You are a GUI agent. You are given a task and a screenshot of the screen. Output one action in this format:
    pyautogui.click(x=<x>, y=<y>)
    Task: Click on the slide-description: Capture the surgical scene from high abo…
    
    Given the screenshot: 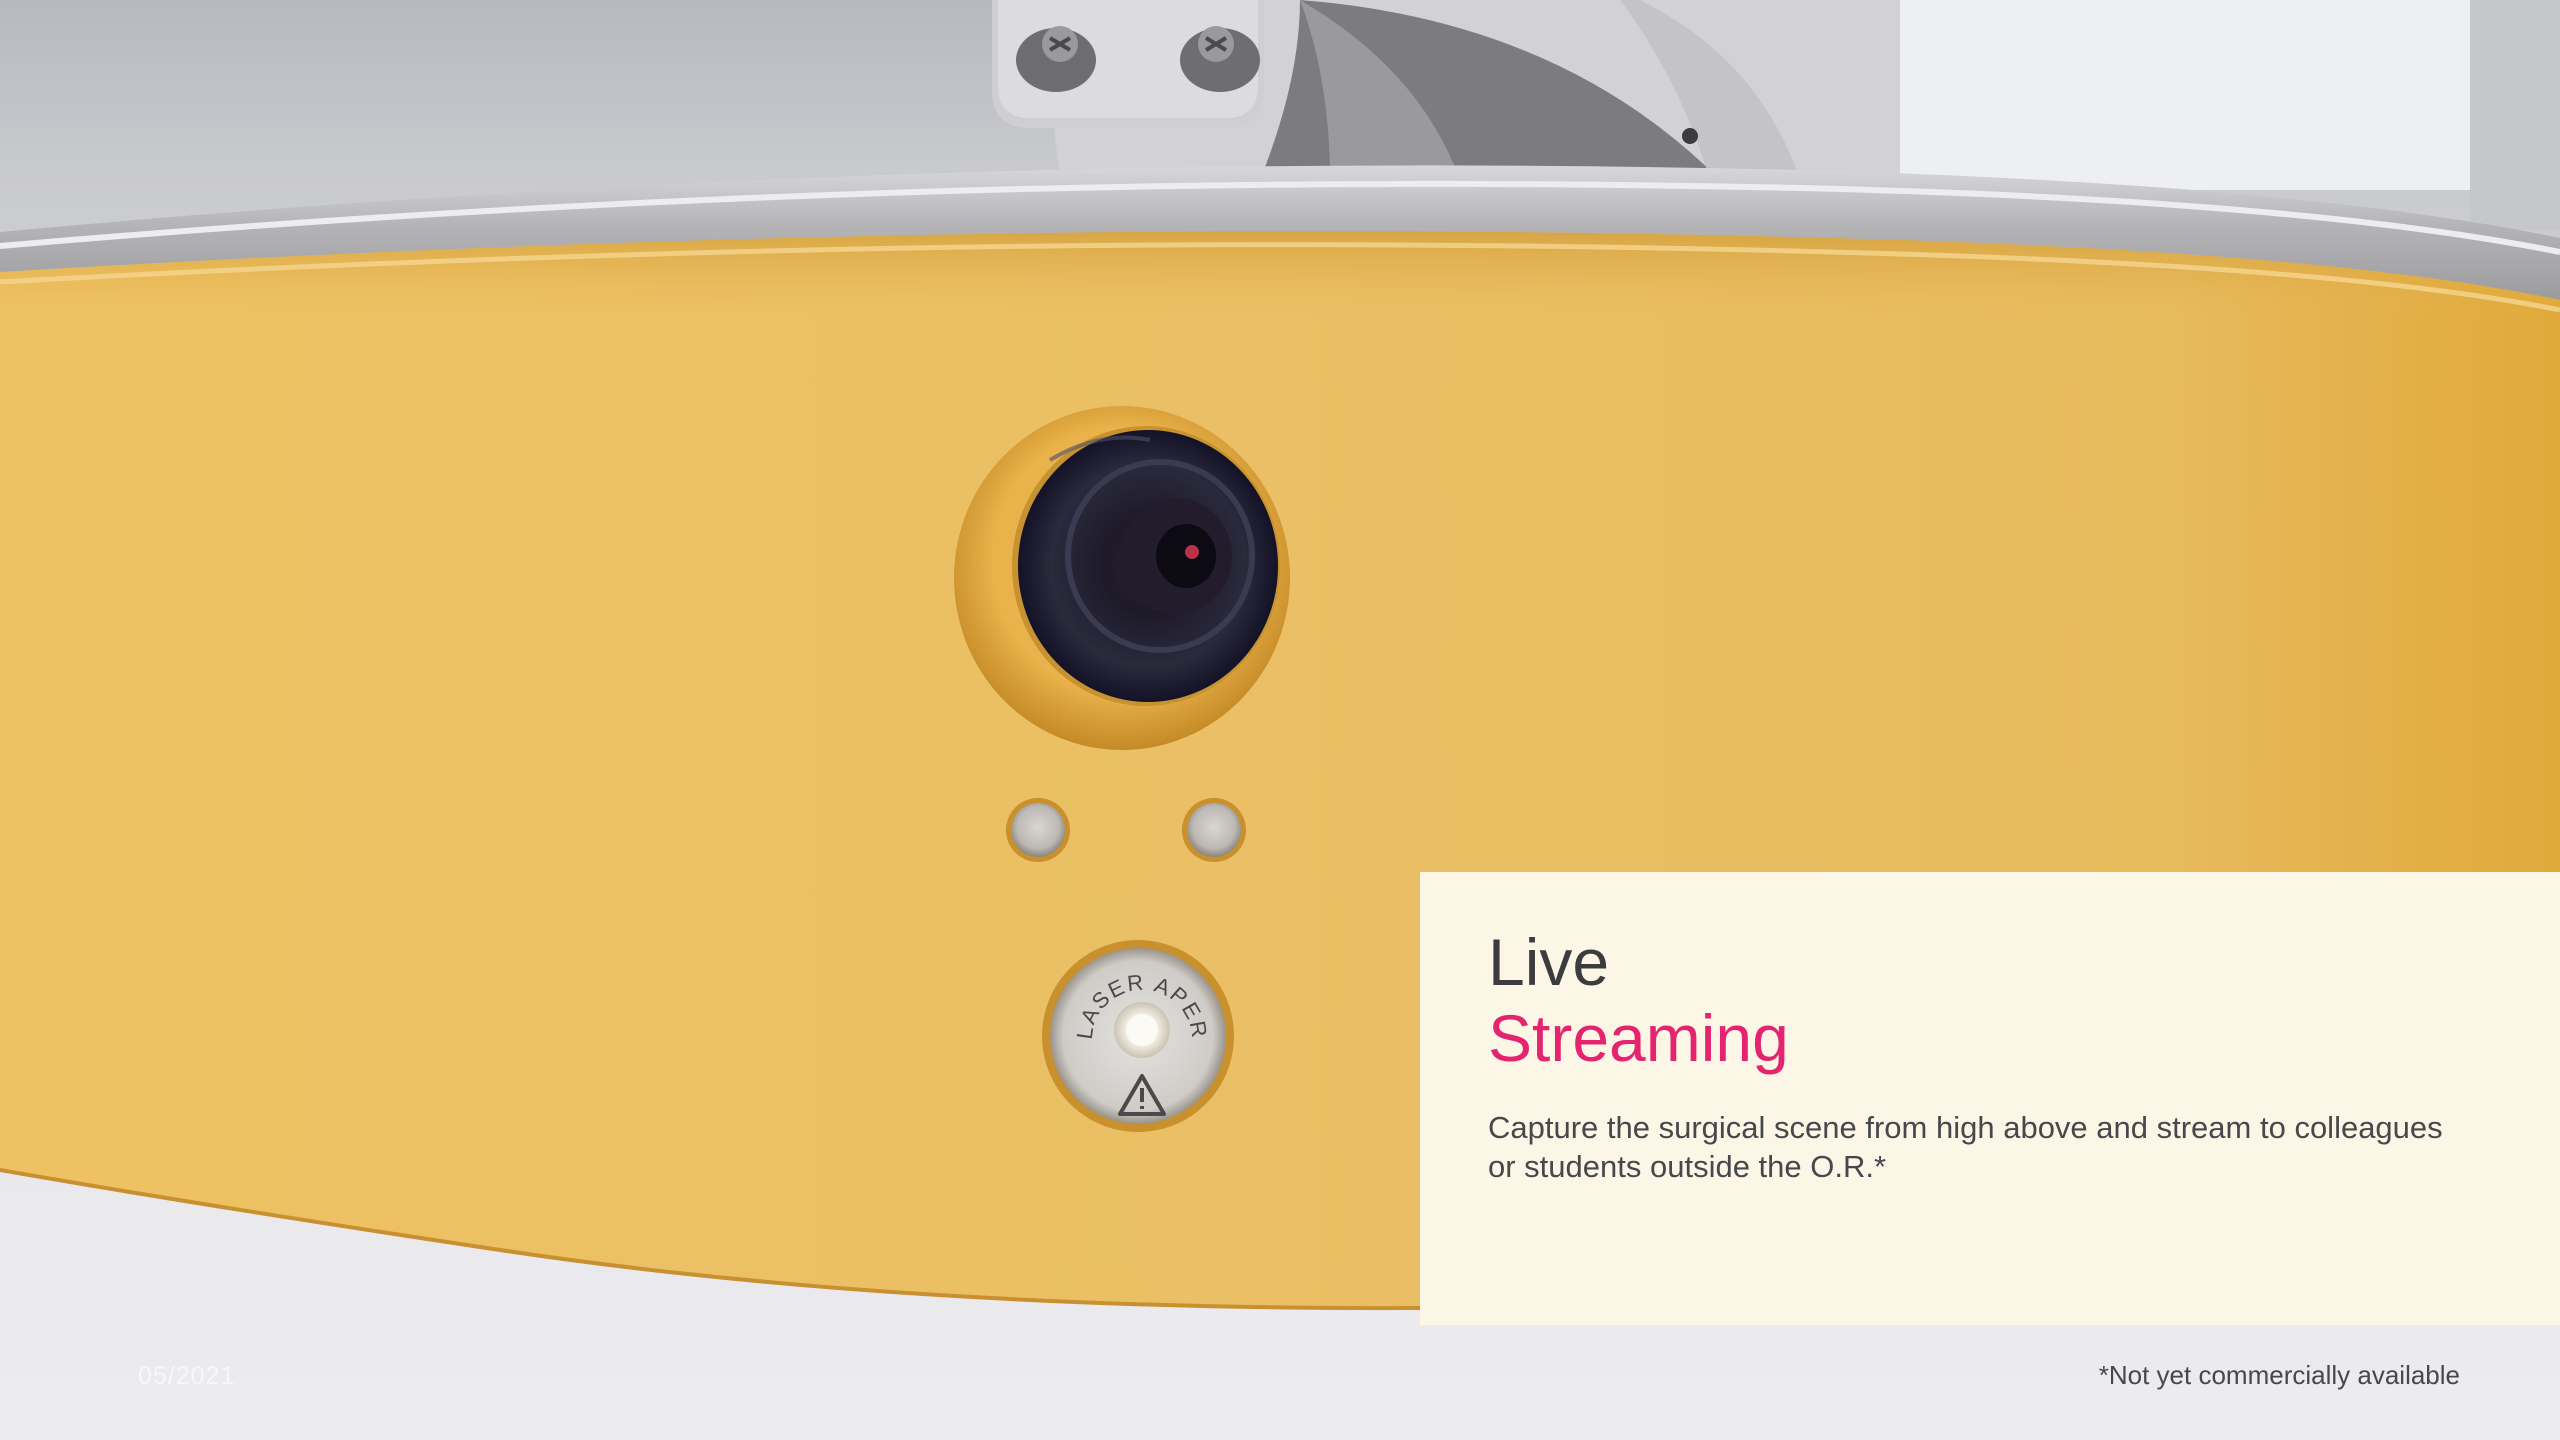 What is the action you would take?
    pyautogui.click(x=1965, y=1147)
    